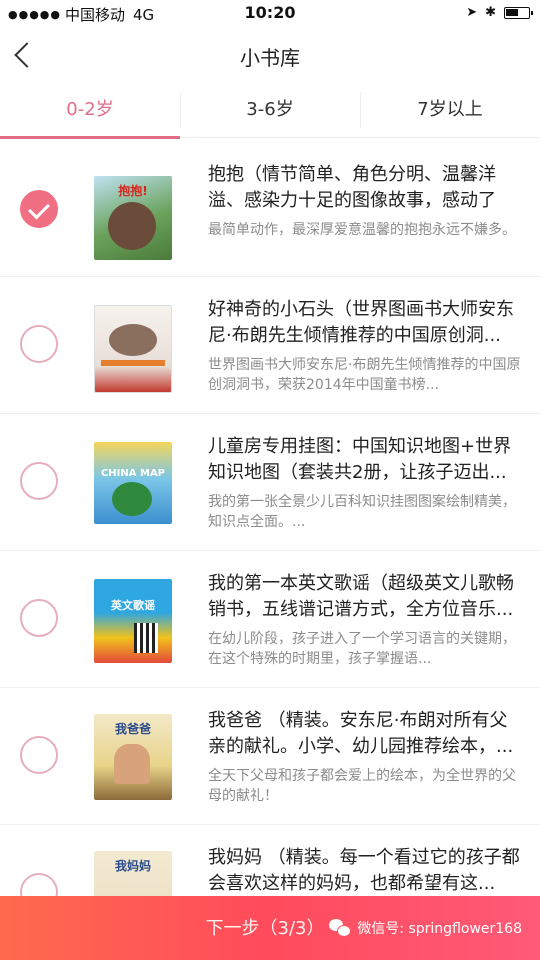  Describe the element at coordinates (132, 499) in the screenshot. I see `globe-illustration` at that location.